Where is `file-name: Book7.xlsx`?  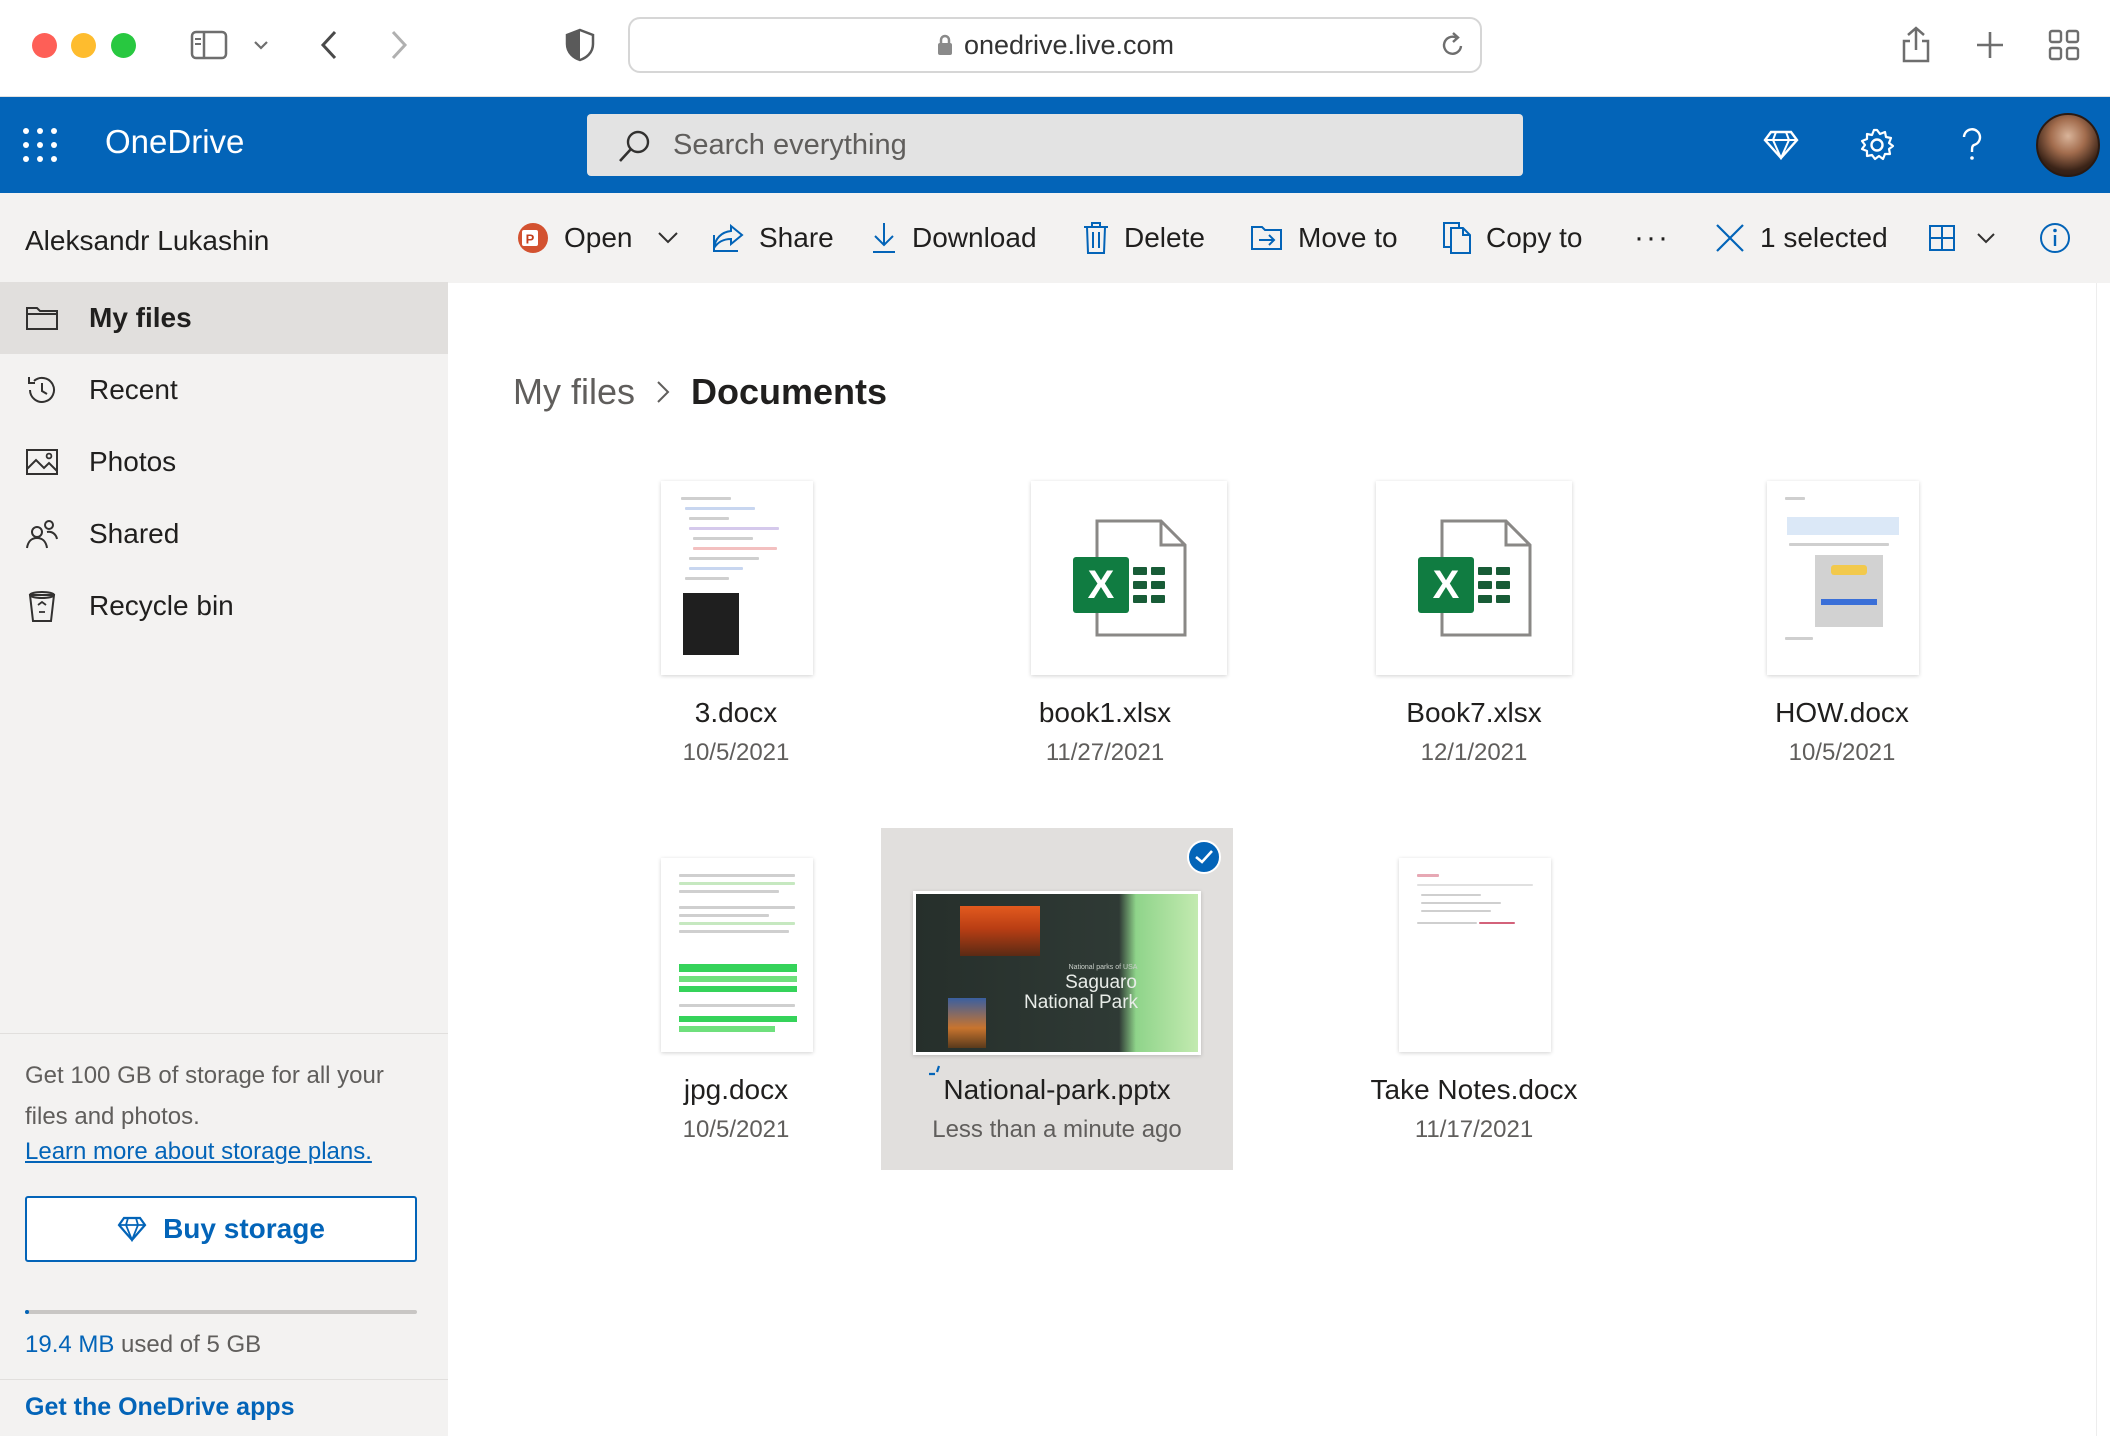
file-name: Book7.xlsx is located at coordinates (1474, 713).